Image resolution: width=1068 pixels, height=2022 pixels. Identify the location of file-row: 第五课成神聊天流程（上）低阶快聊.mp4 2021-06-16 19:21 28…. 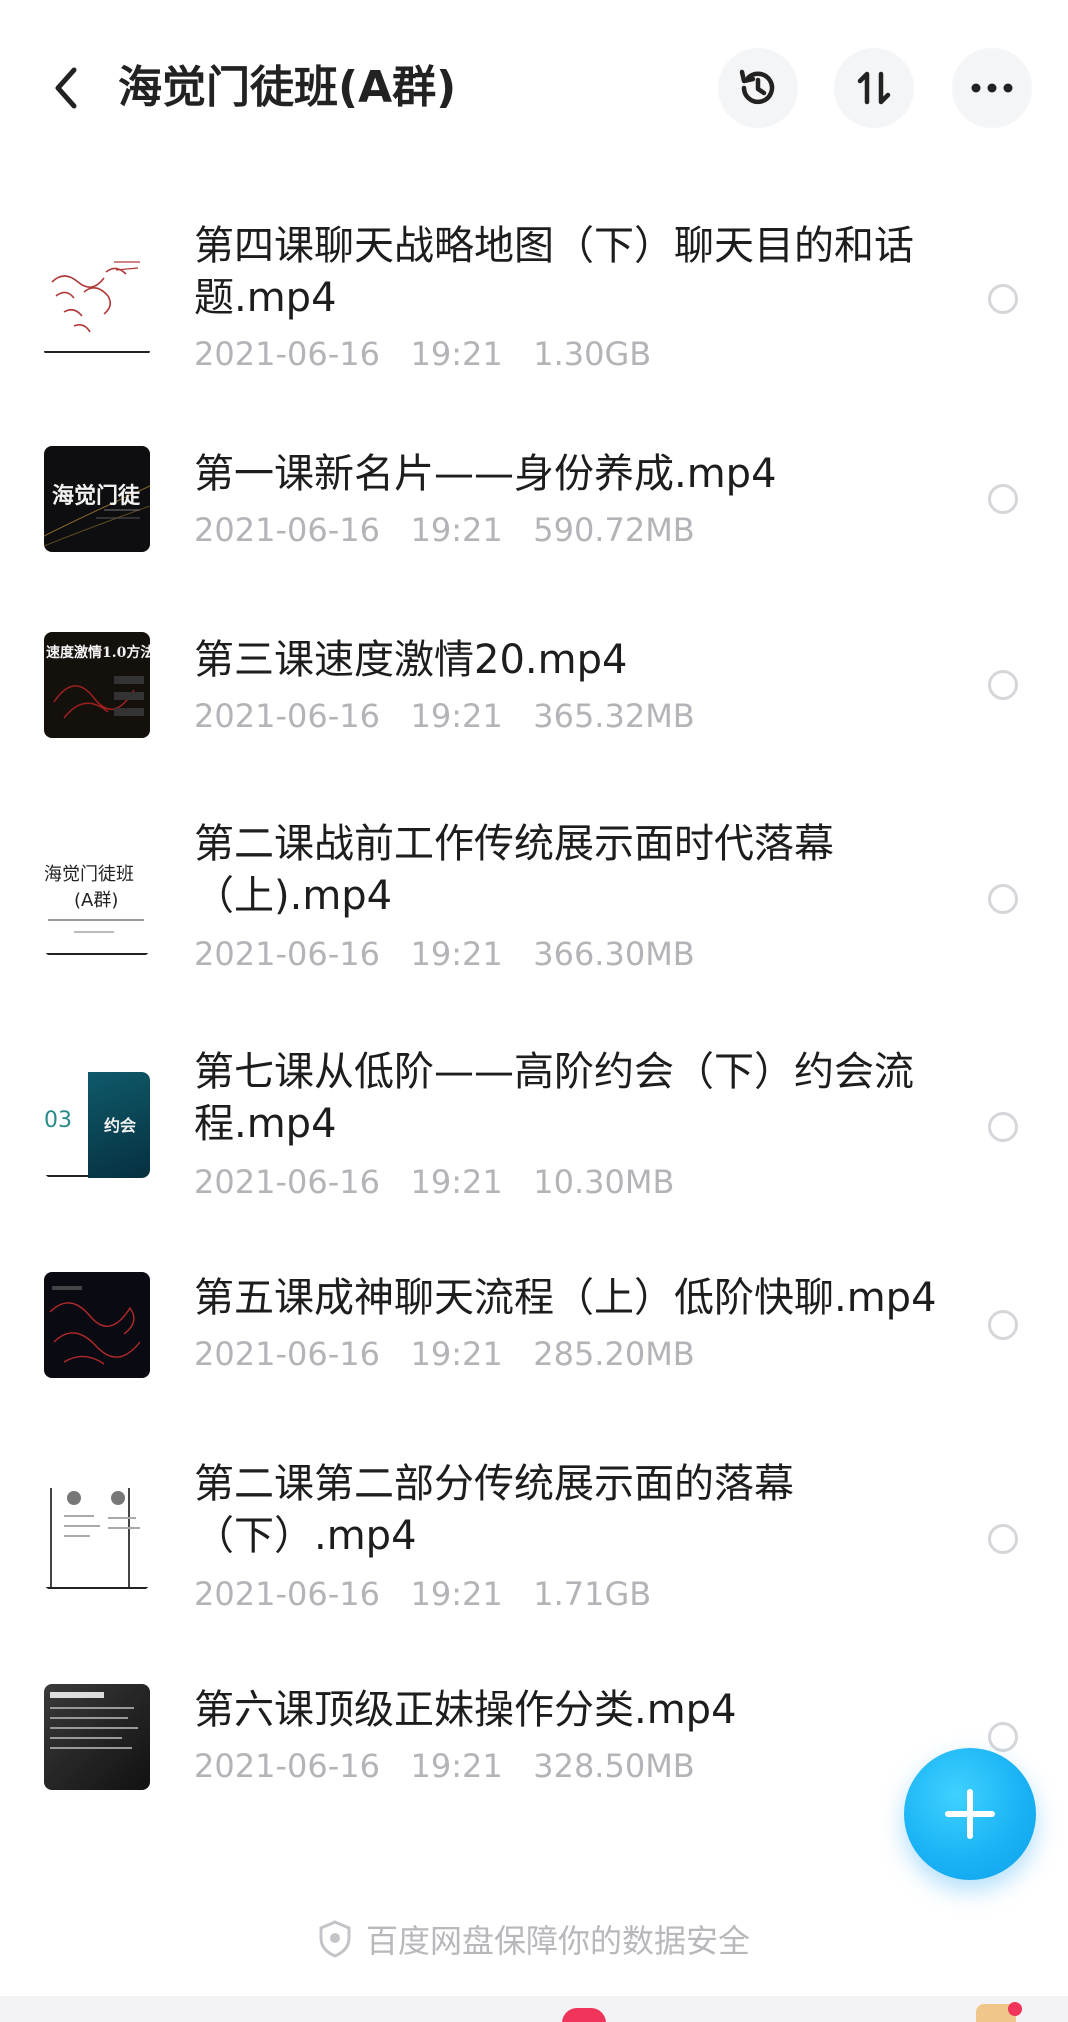
(534, 1324).